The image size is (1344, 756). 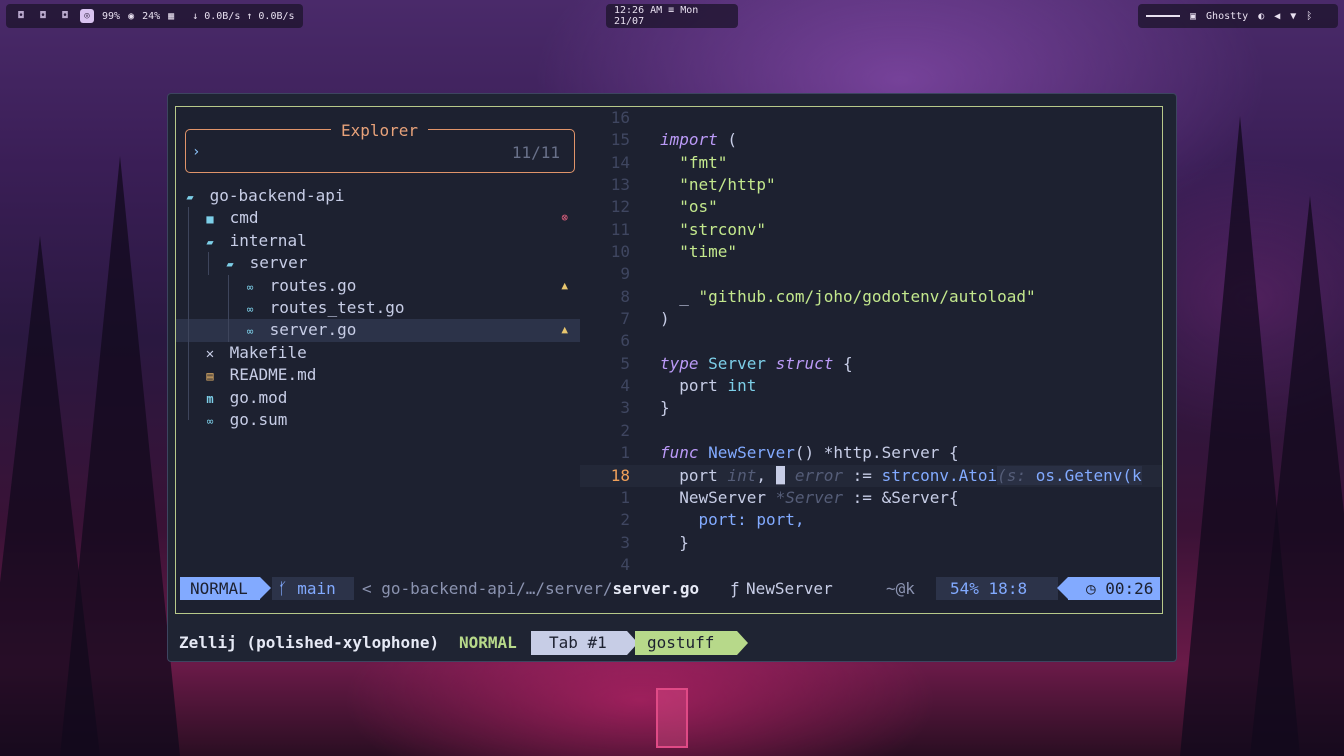 I want to click on operator: :=, so click(x=862, y=475).